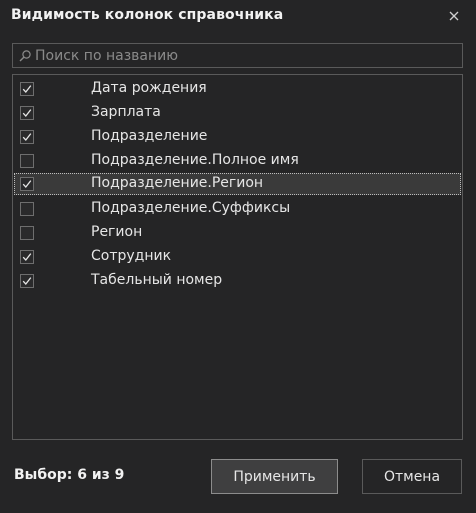  I want to click on search-box, so click(237, 55).